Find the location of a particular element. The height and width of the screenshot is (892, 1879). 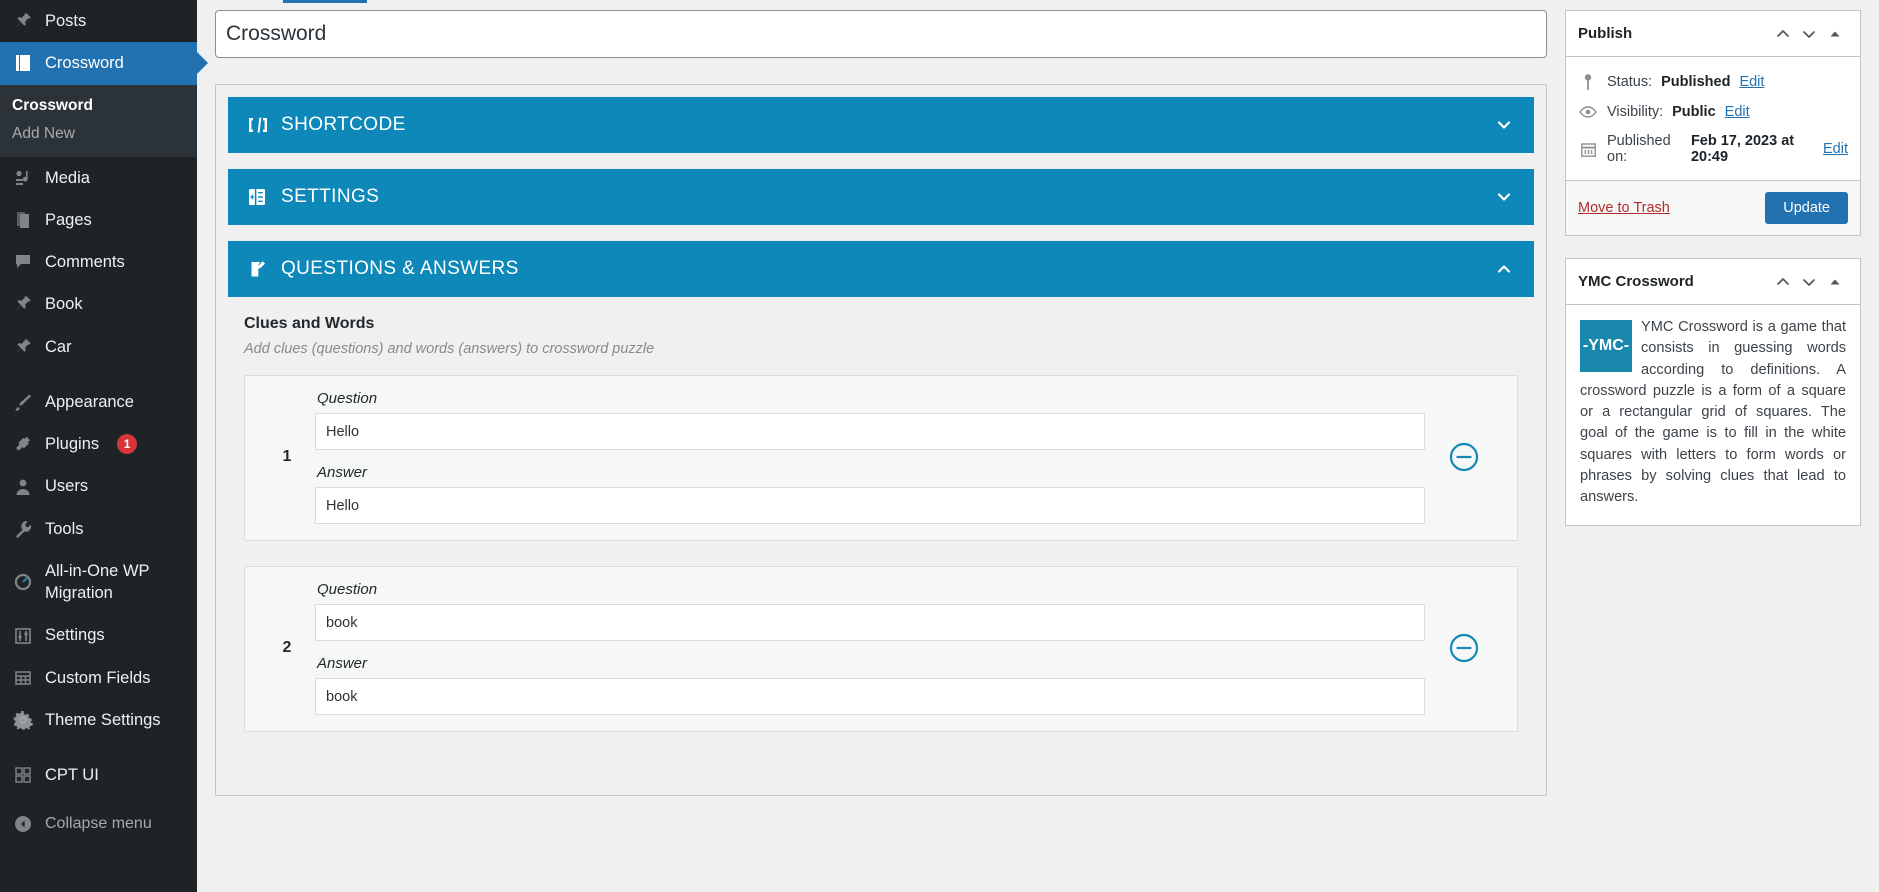

sidebar-item-theme-settings: Theme Settings is located at coordinates (98, 720).